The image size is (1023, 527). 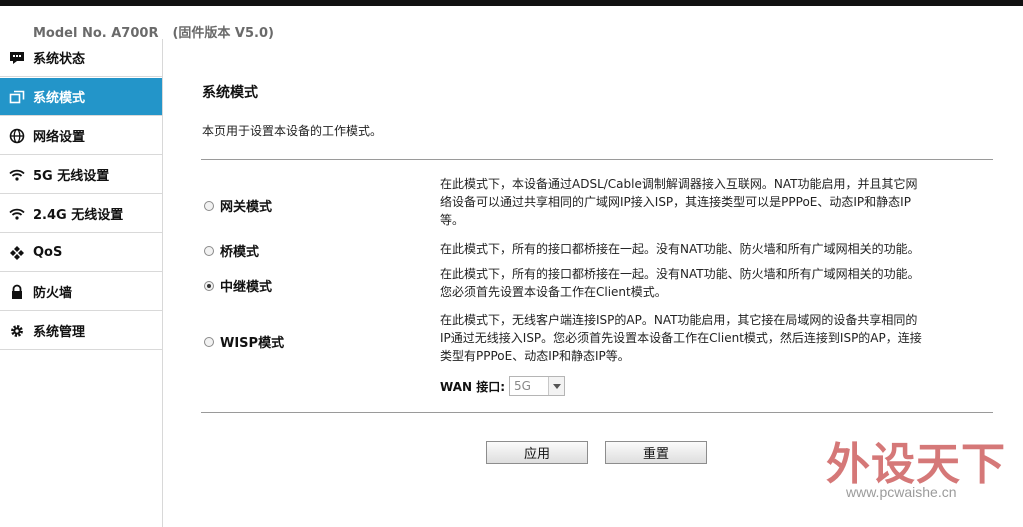 What do you see at coordinates (246, 287) in the screenshot?
I see `mode-label: 中继模式` at bounding box center [246, 287].